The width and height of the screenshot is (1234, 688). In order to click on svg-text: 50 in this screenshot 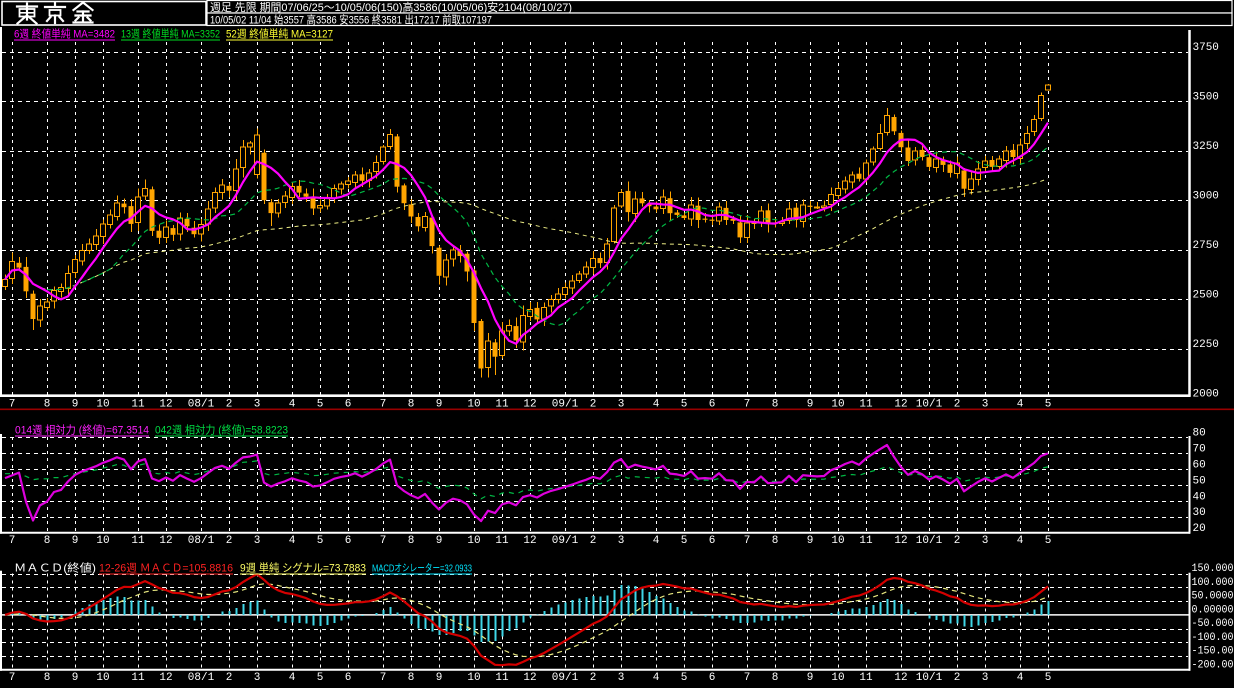, I will do `click(1199, 481)`.